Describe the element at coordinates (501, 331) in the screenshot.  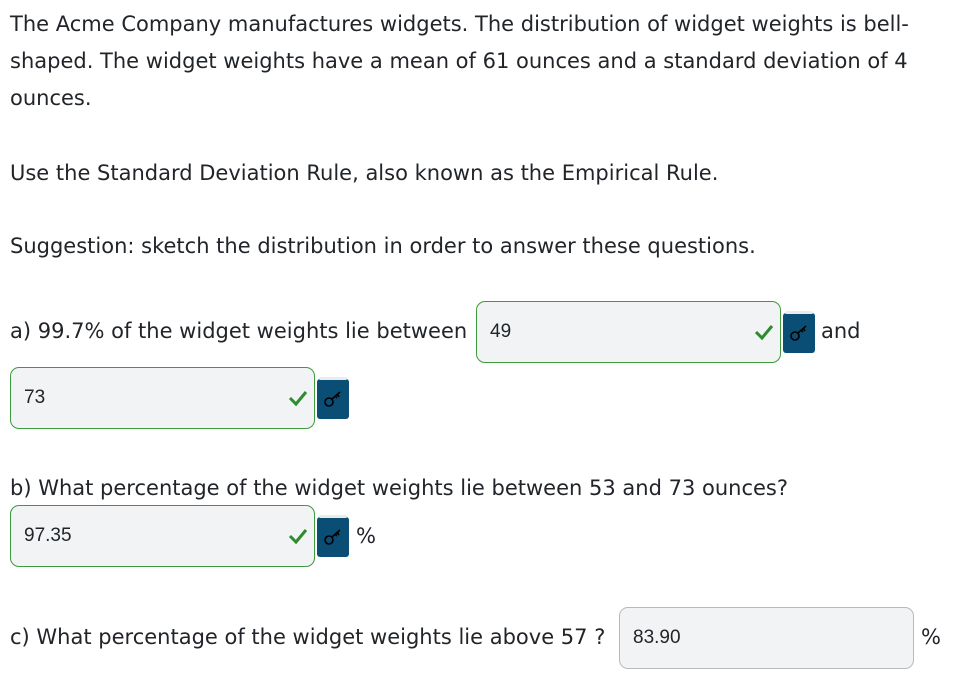
I see `part-a-lower-value: 49` at that location.